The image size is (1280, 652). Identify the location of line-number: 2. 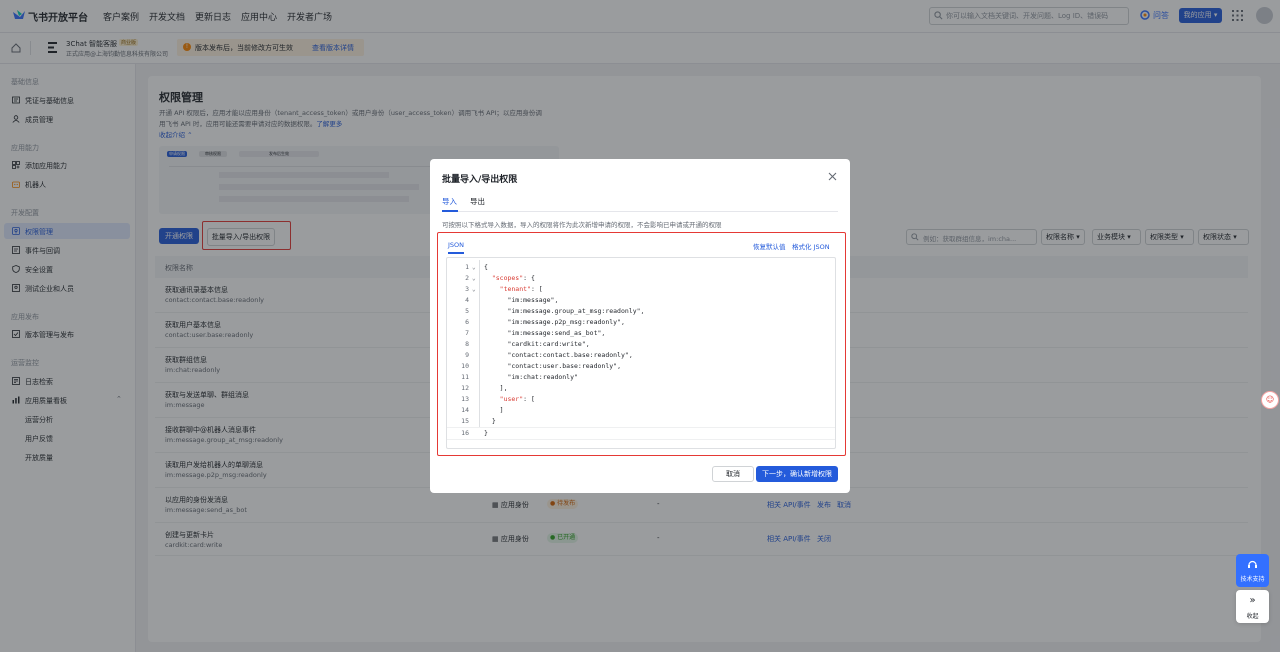
(467, 278).